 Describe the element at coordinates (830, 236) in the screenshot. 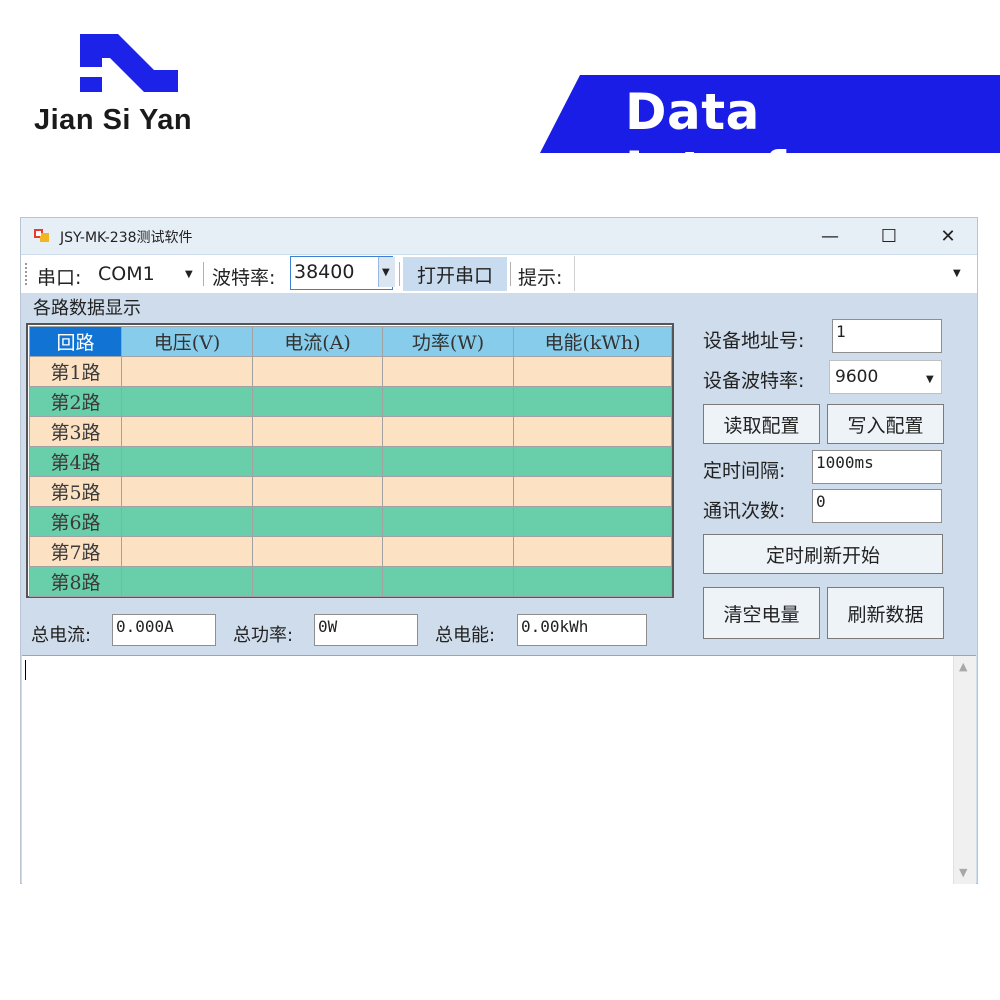

I see `minimize-button: —` at that location.